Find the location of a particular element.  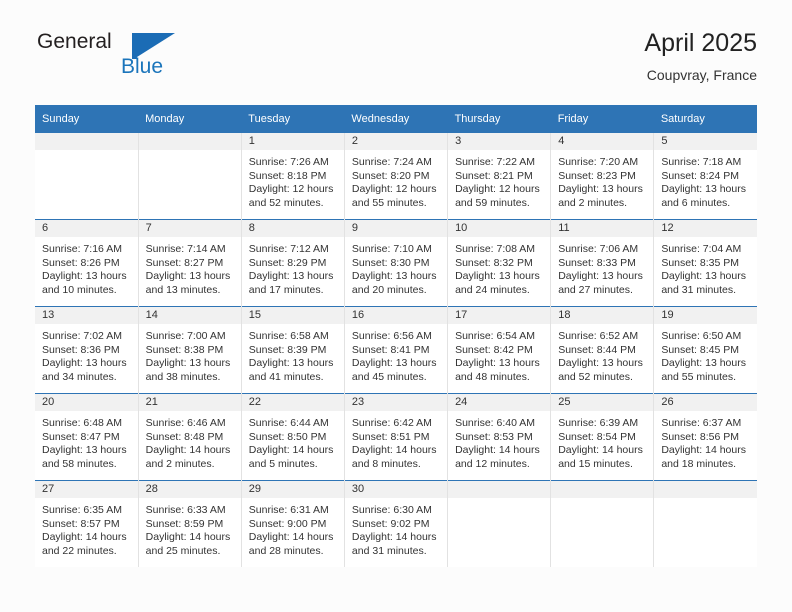

weekday-header-sunday: Sunday is located at coordinates (87, 119).